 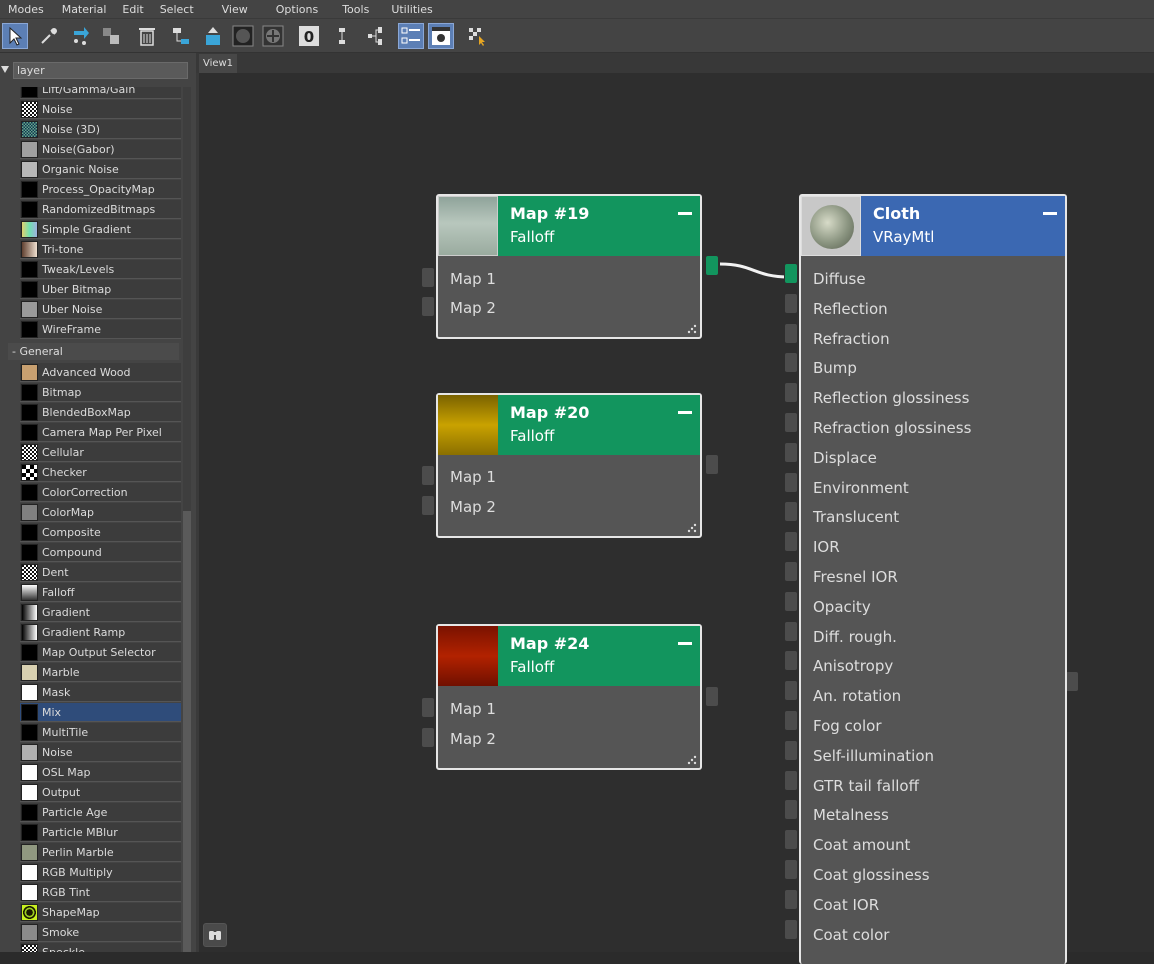 What do you see at coordinates (100, 552) in the screenshot?
I see `list-item: Compound` at bounding box center [100, 552].